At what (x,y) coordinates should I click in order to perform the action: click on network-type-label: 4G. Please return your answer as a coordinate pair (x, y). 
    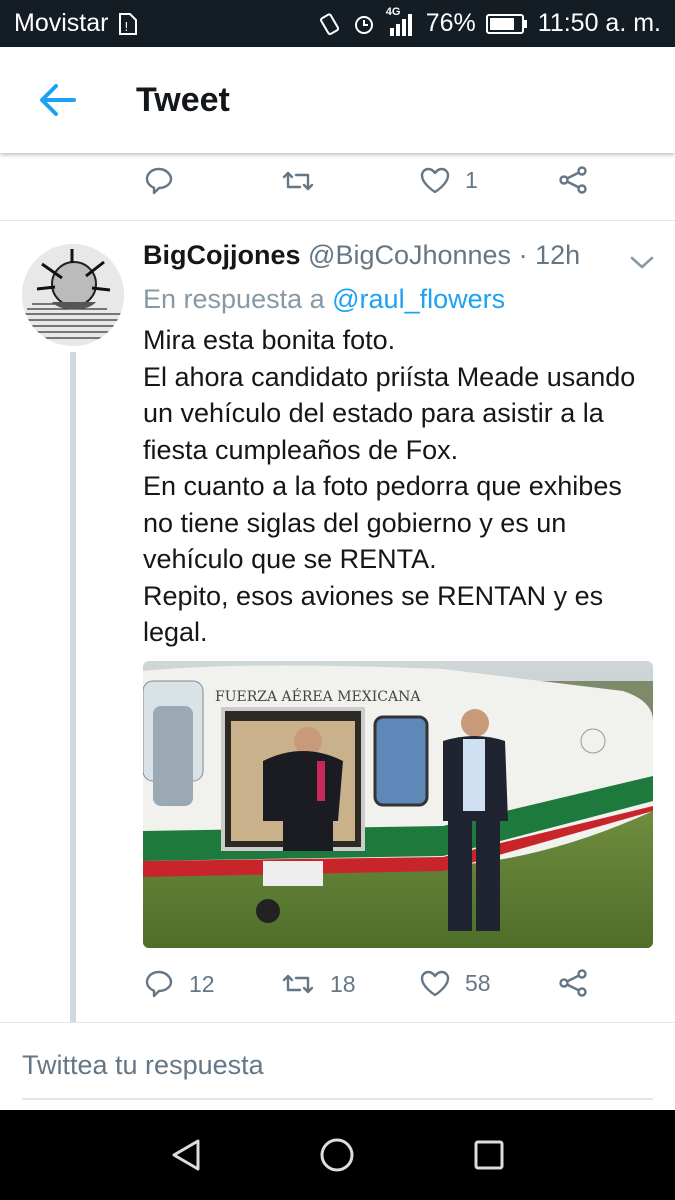
    Looking at the image, I should click on (393, 11).